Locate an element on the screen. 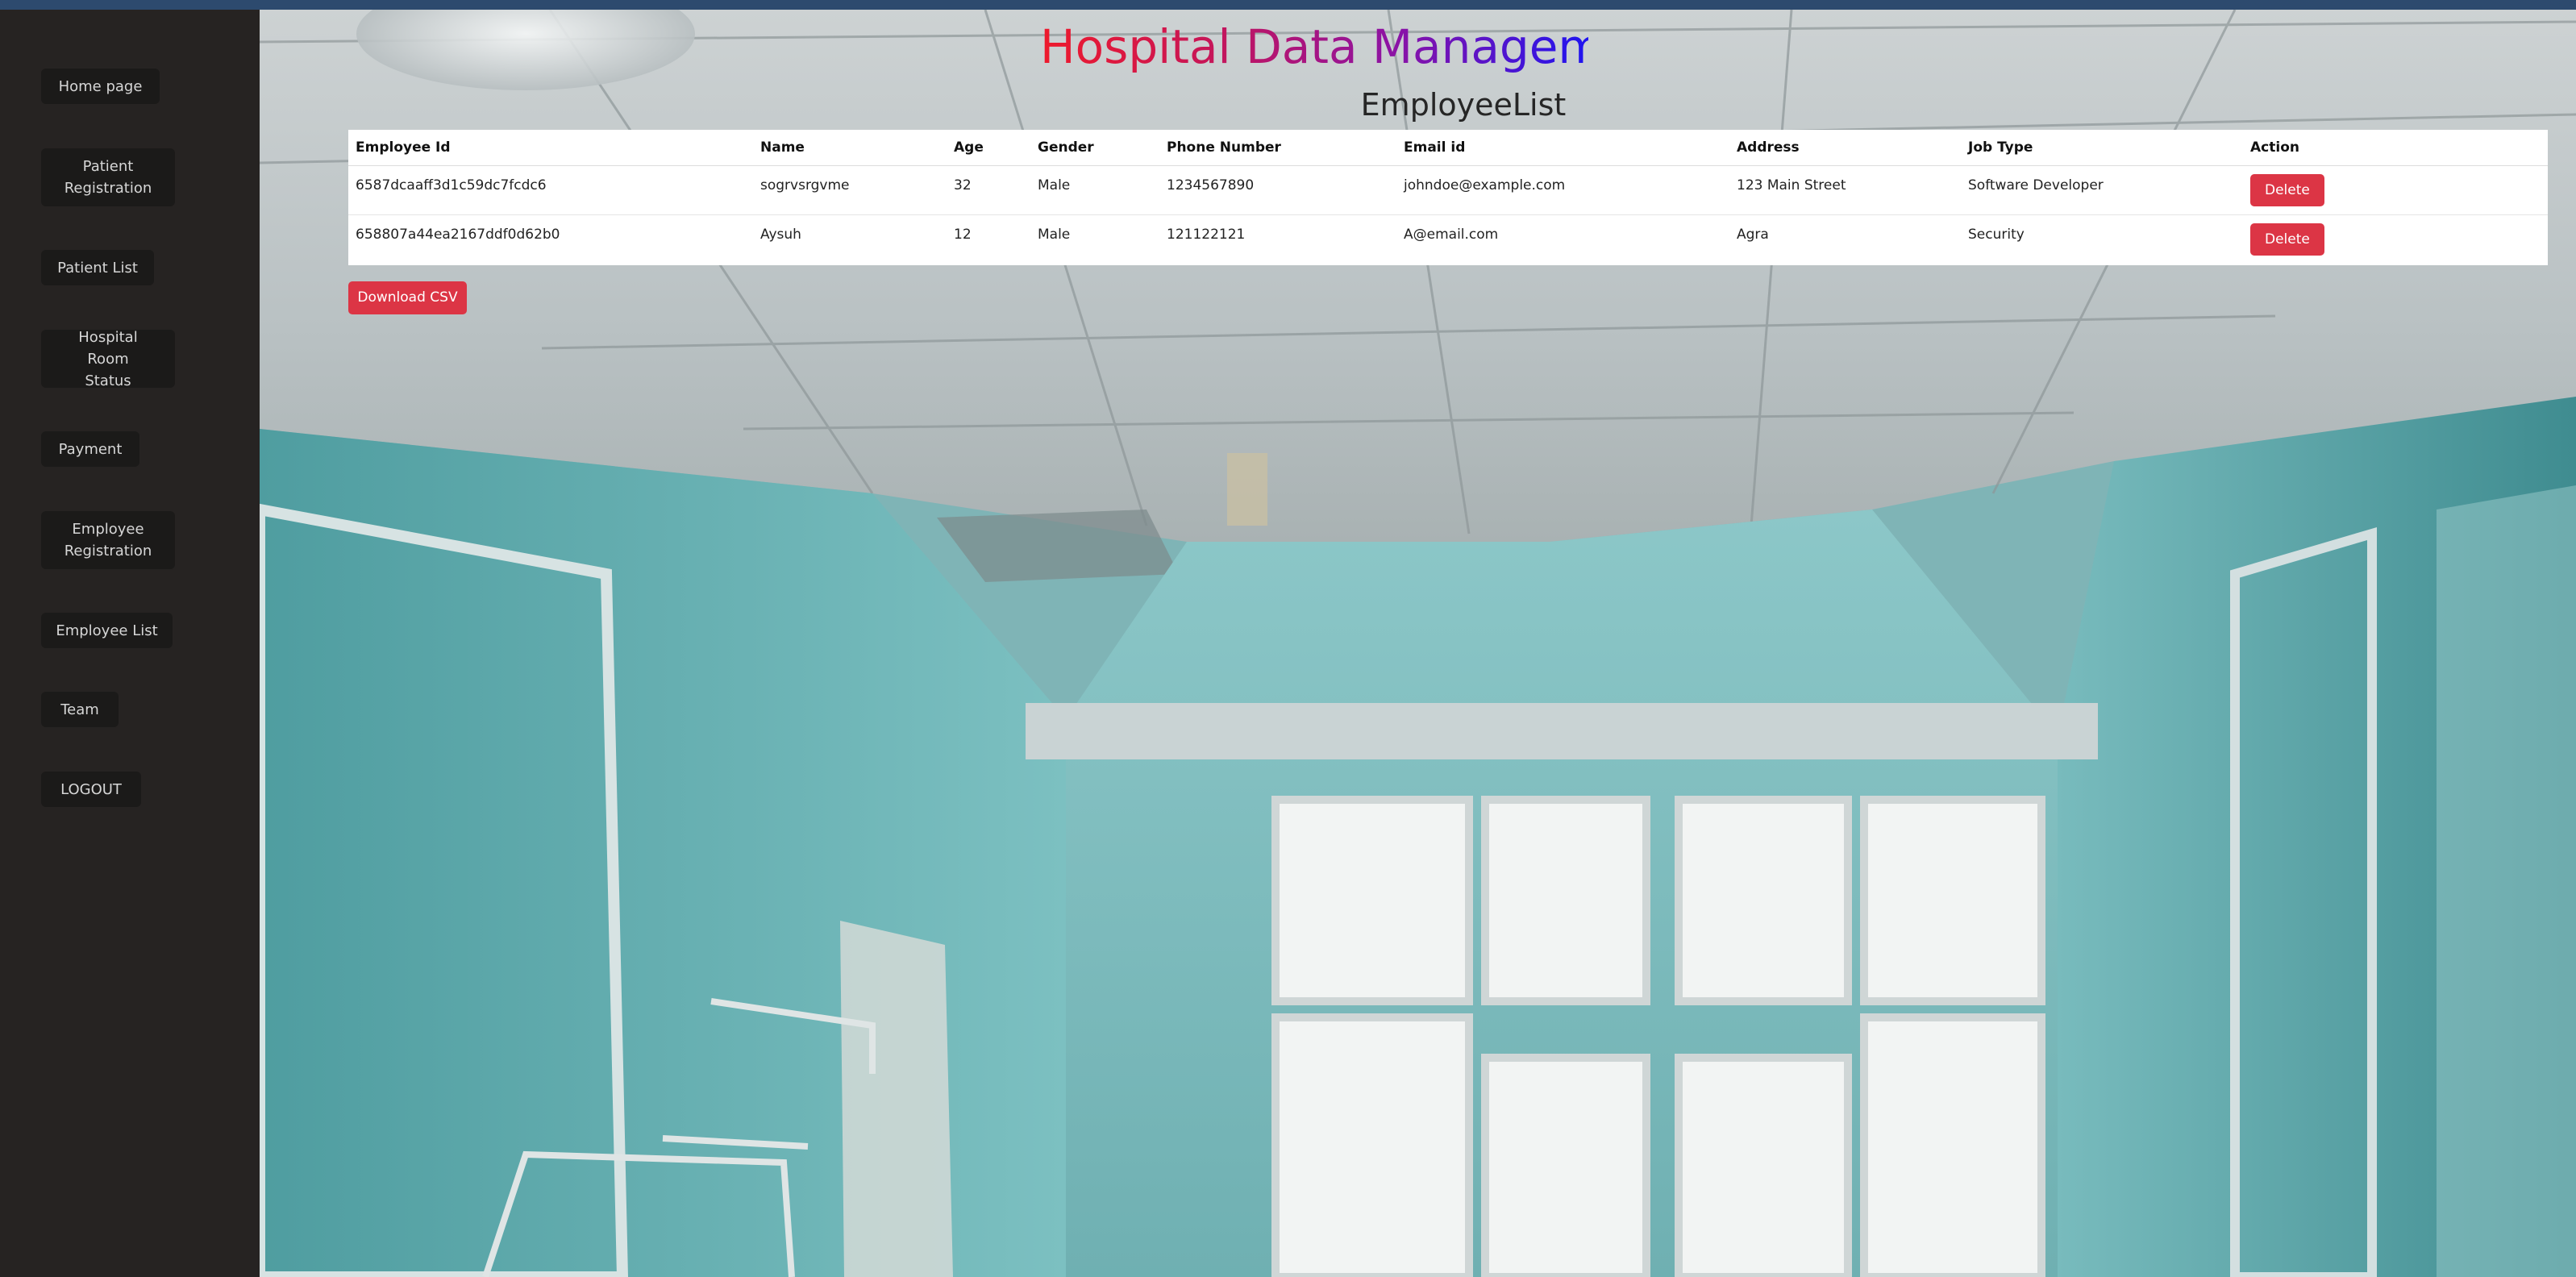 The width and height of the screenshot is (2576, 1277). column-header-name: Name is located at coordinates (850, 148).